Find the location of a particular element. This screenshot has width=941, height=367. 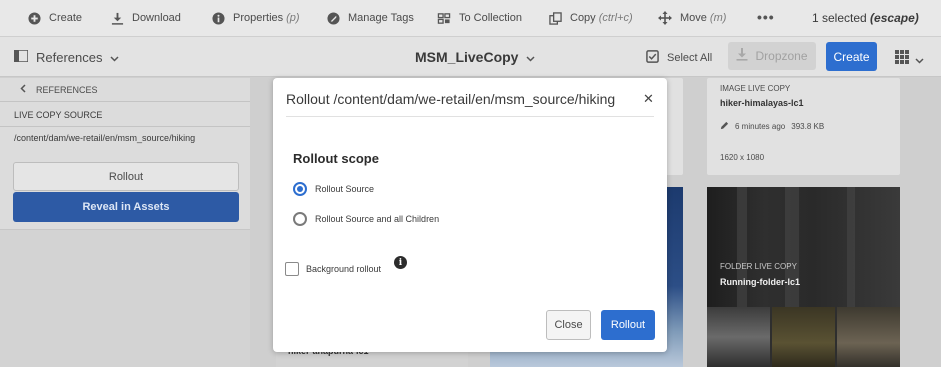

page-title: MSM_LiveCopy is located at coordinates (475, 57).